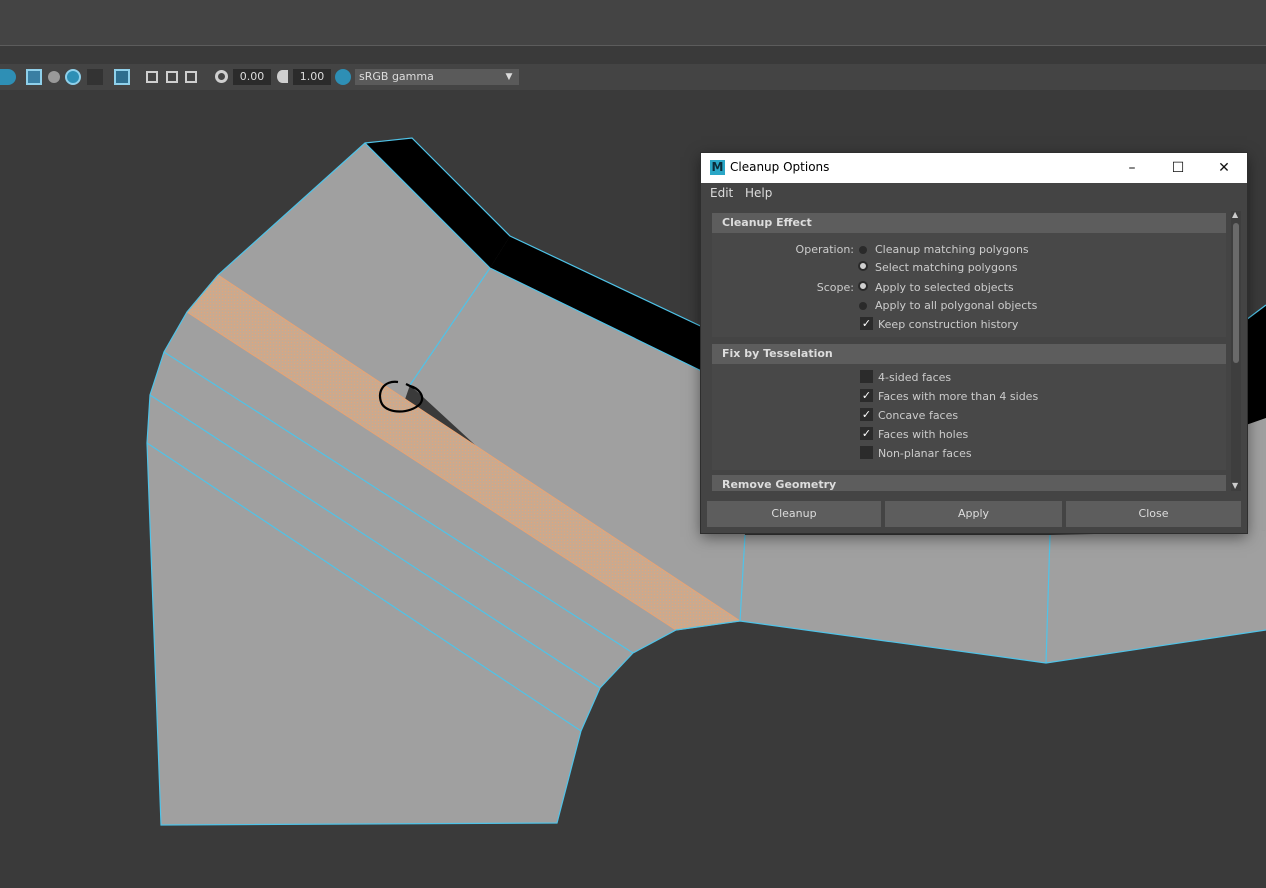 Image resolution: width=1266 pixels, height=888 pixels. Describe the element at coordinates (73, 77) in the screenshot. I see `antialias-icon` at that location.